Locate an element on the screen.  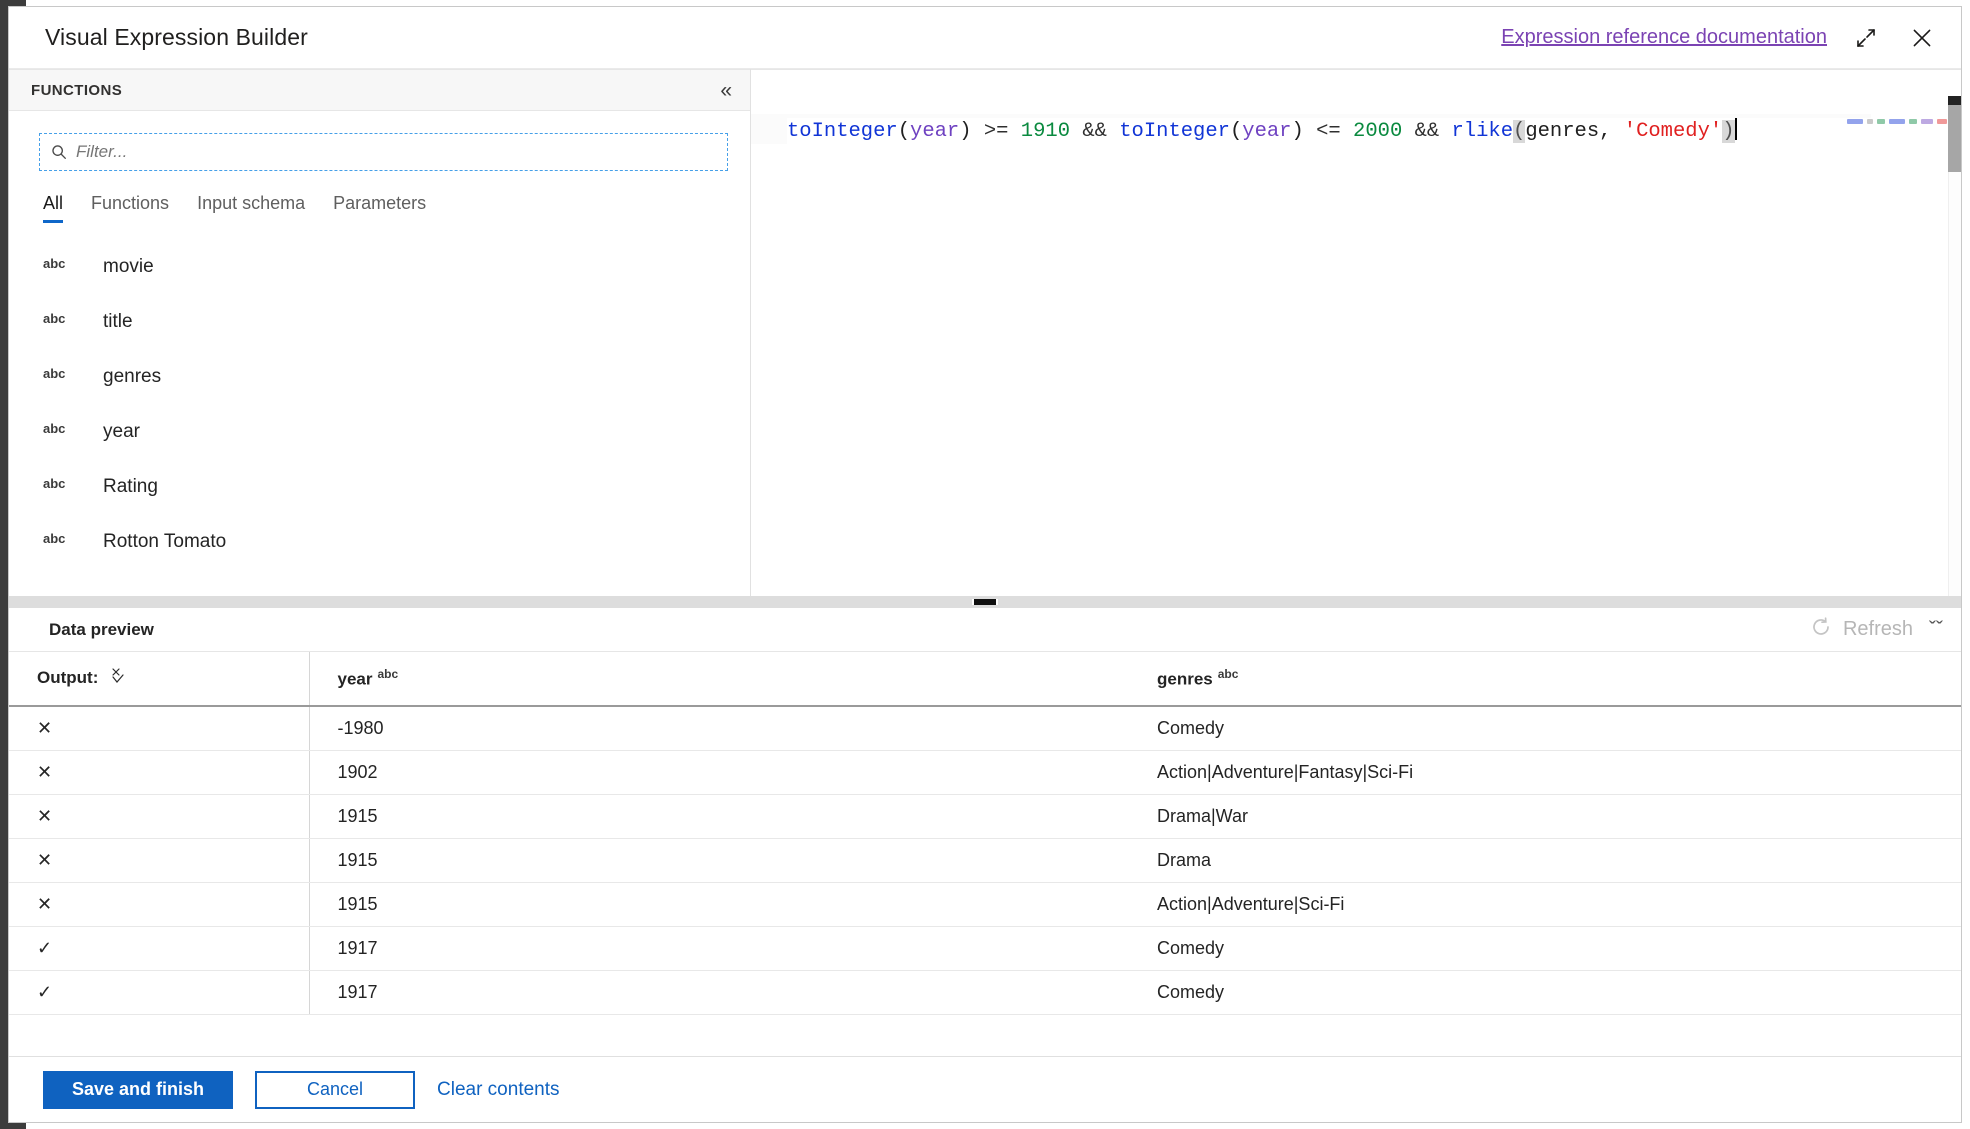
expression-token-paren-hl: ) is located at coordinates (1728, 131).